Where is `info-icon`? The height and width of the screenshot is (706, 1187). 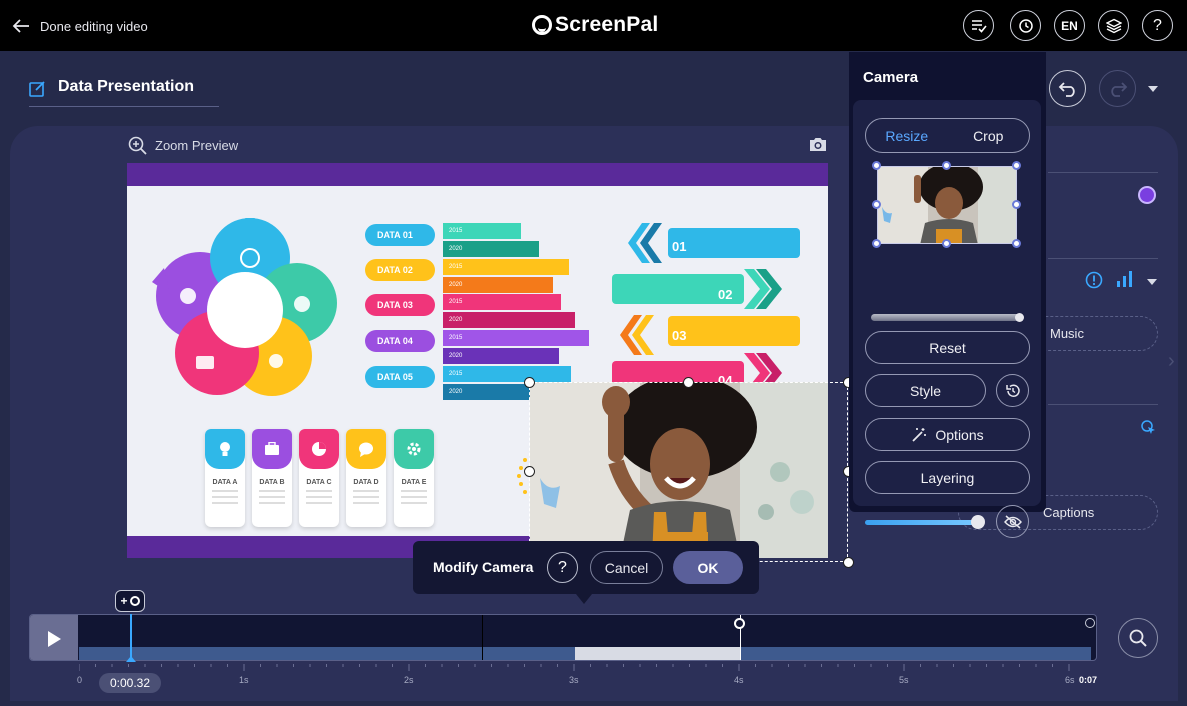
info-icon is located at coordinates (1094, 280).